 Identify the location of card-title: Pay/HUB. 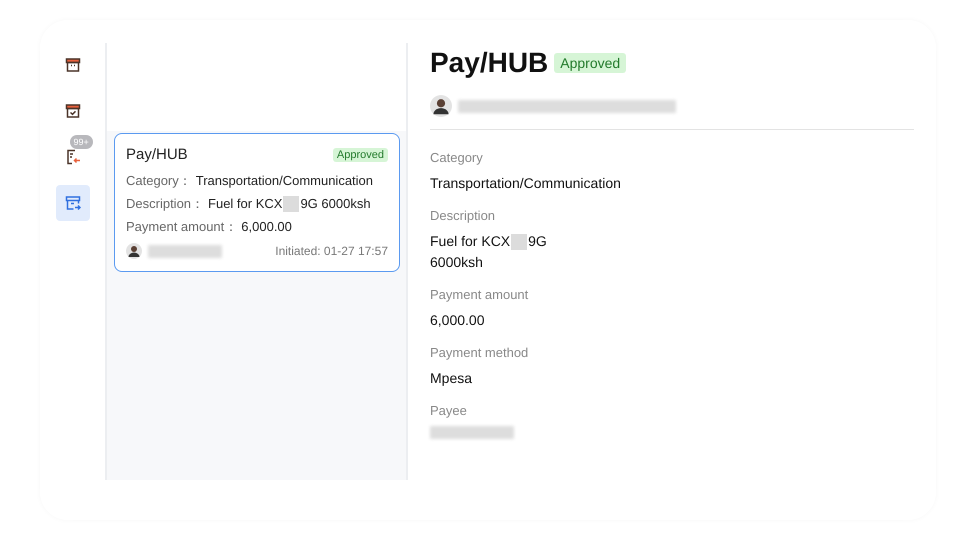
(157, 154).